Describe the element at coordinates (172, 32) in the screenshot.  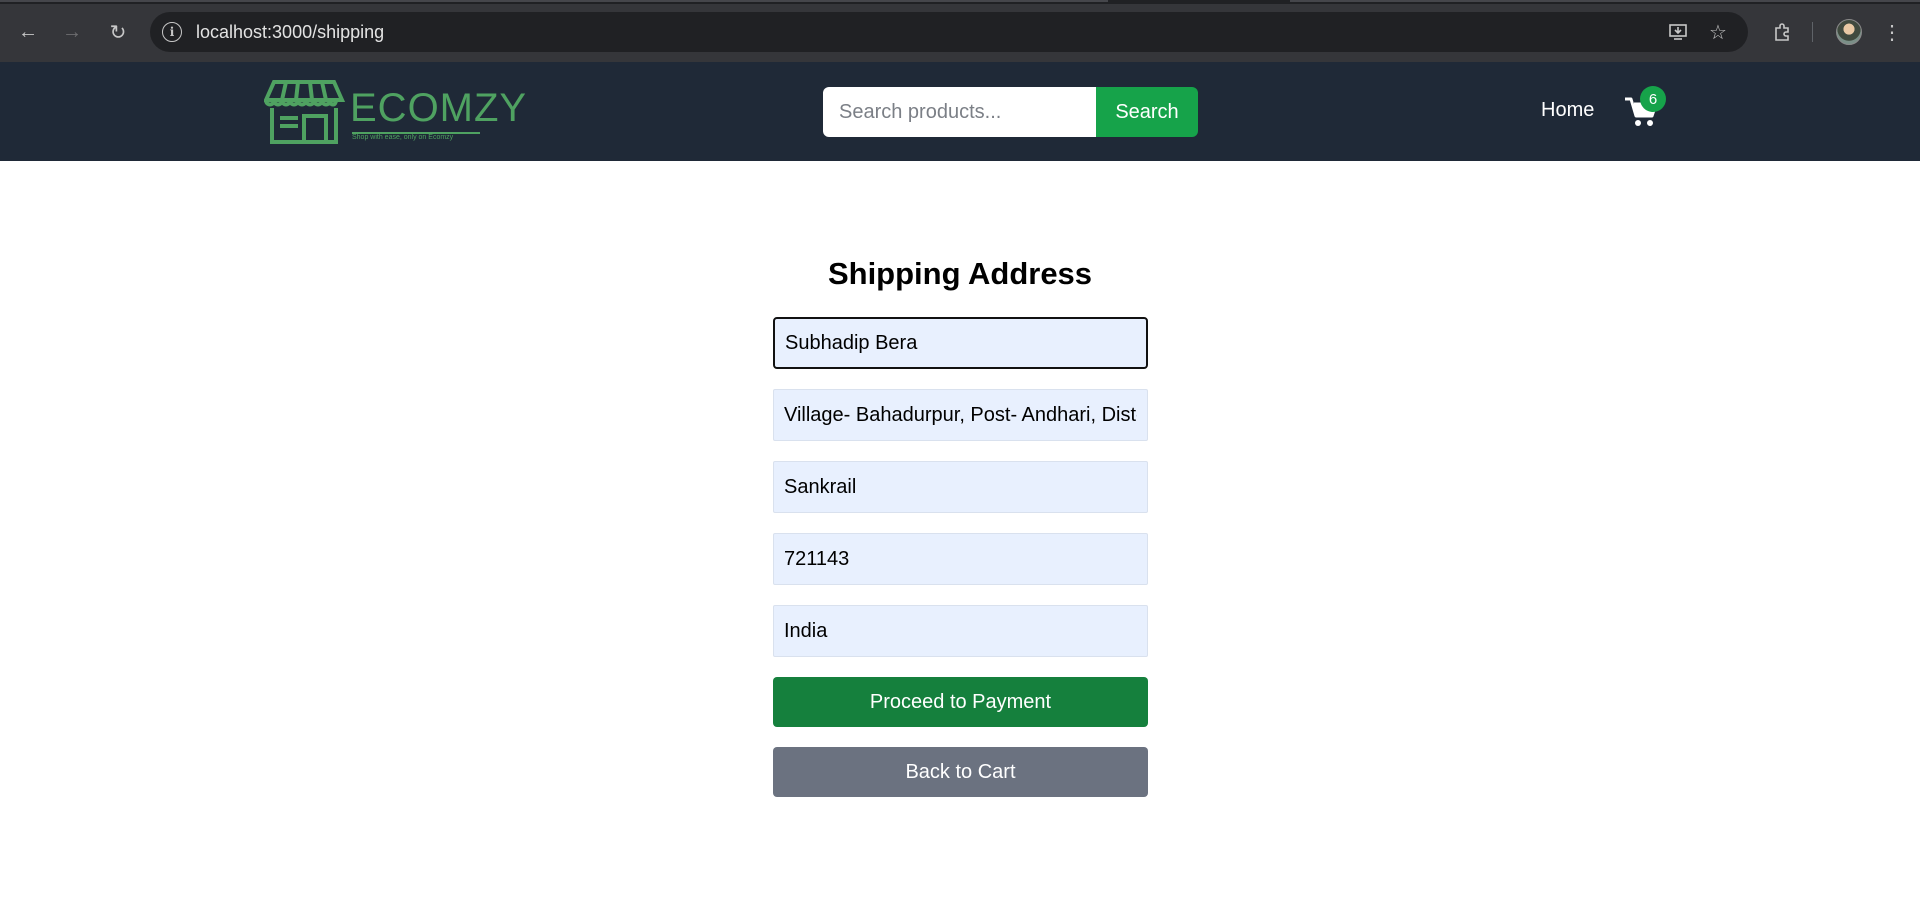
I see `site-info-icon: i` at that location.